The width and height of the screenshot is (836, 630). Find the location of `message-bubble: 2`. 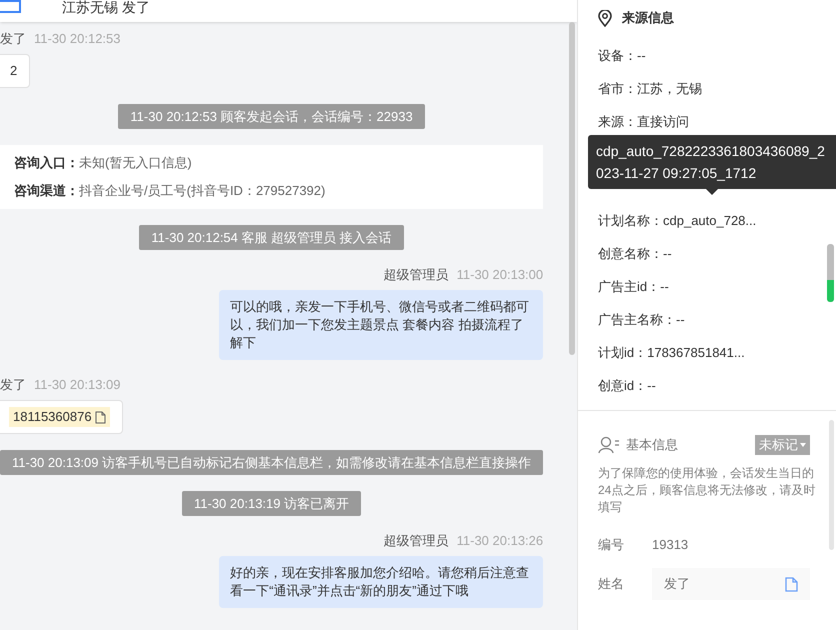

message-bubble: 2 is located at coordinates (15, 71).